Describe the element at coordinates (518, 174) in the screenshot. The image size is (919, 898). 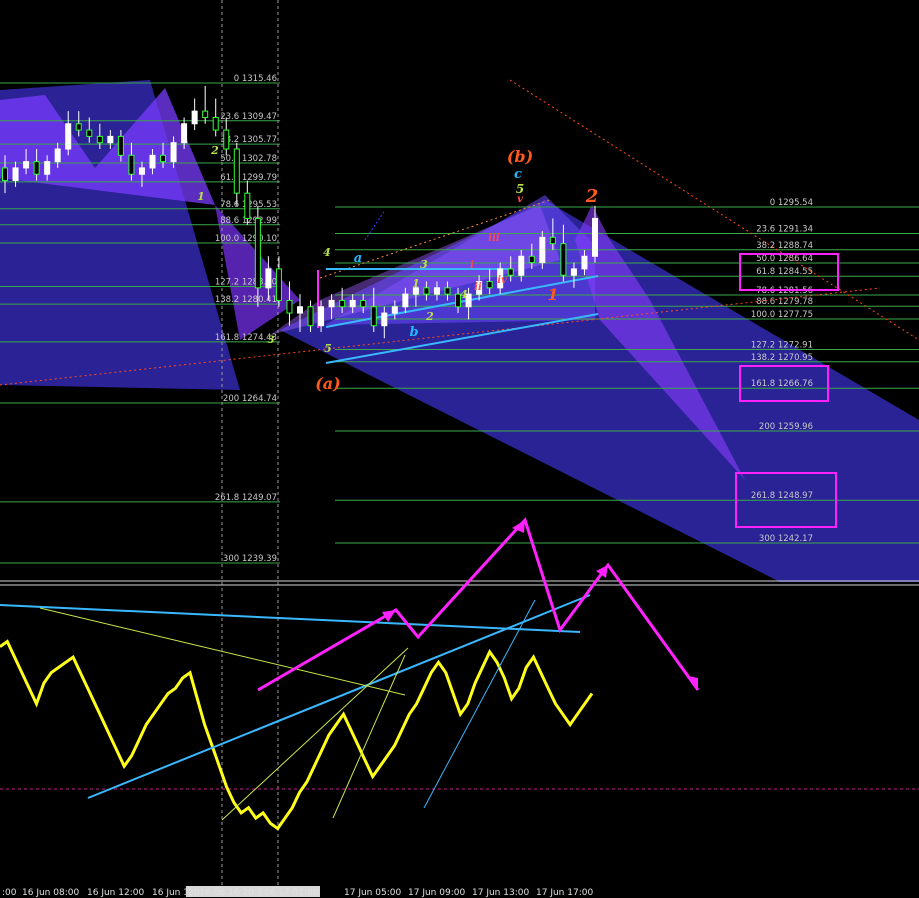
I see `wave-label: c` at that location.